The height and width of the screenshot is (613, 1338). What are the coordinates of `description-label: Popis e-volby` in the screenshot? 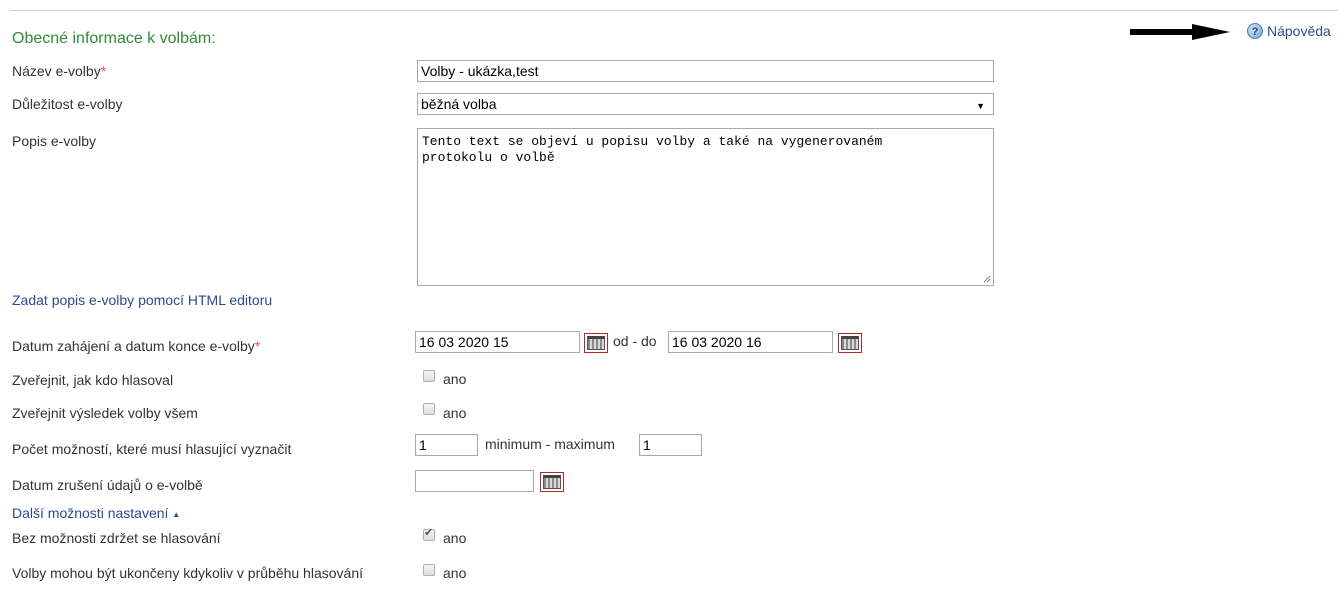 It's located at (54, 141).